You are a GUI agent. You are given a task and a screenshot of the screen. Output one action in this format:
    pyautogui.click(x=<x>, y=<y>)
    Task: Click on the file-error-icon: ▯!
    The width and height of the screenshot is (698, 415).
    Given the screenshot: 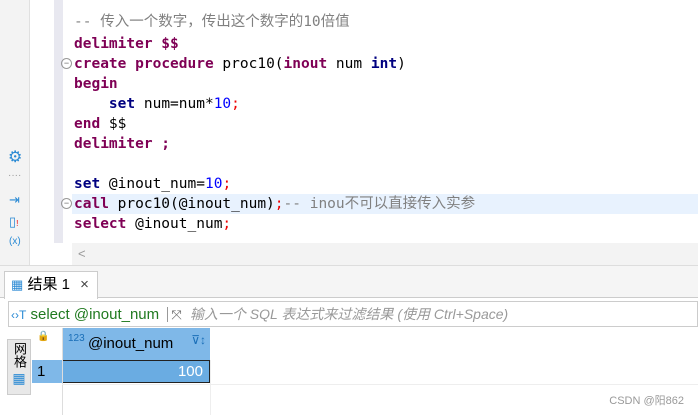 What is the action you would take?
    pyautogui.click(x=13, y=222)
    